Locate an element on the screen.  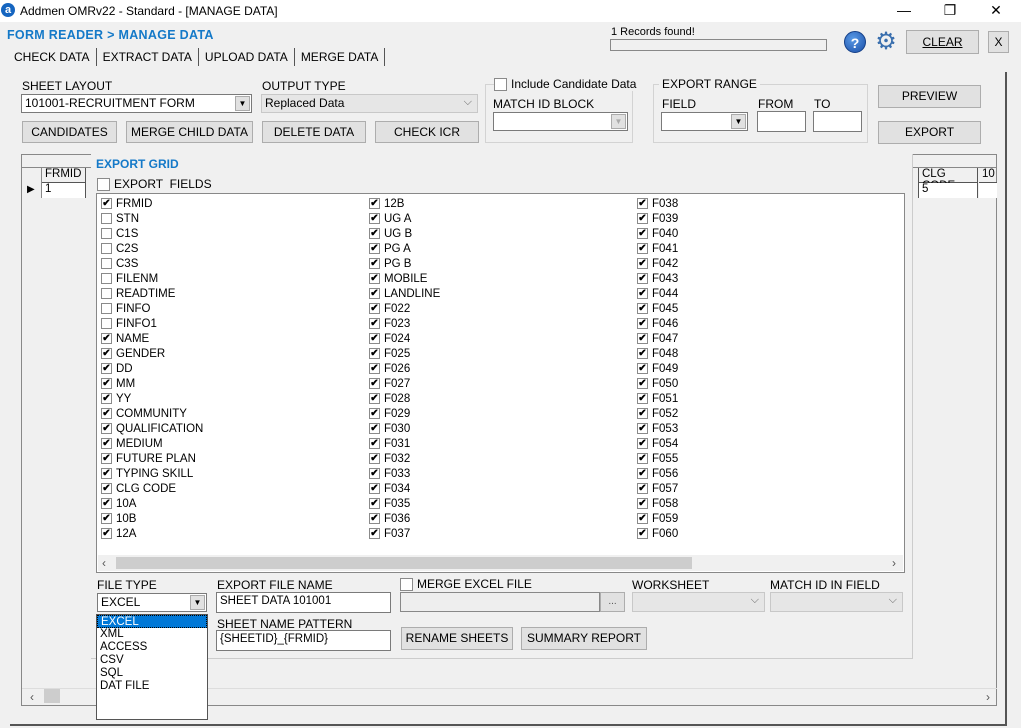
export-field-item: ✔ 12B is located at coordinates (386, 203).